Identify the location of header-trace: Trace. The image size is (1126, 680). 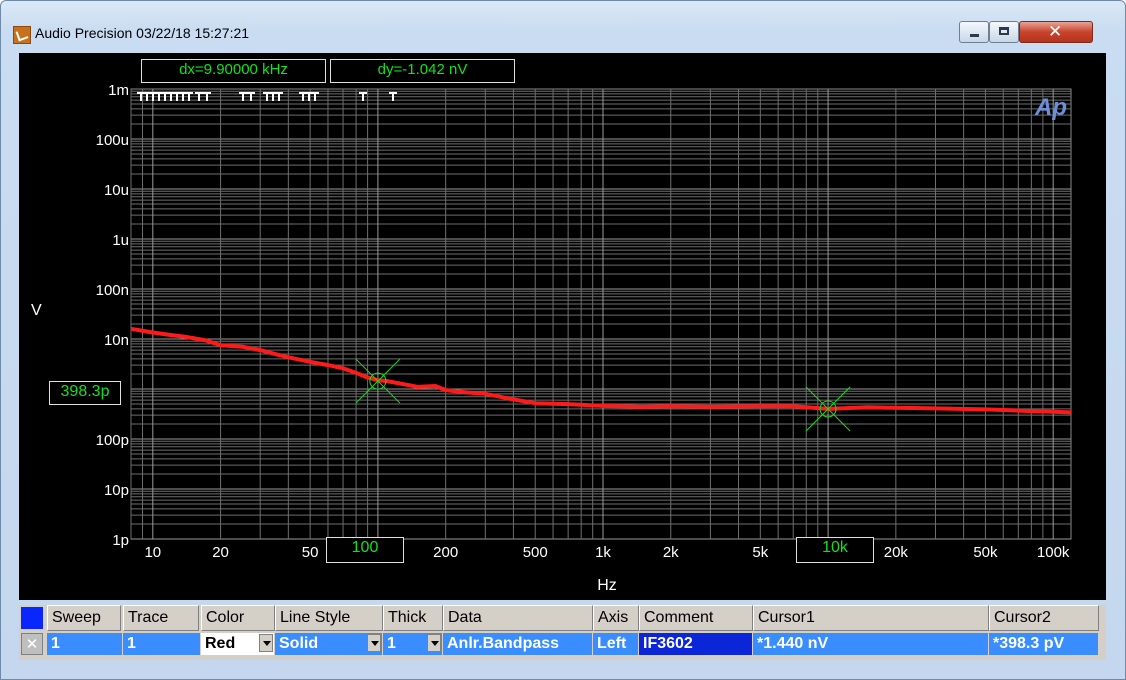
(161, 618).